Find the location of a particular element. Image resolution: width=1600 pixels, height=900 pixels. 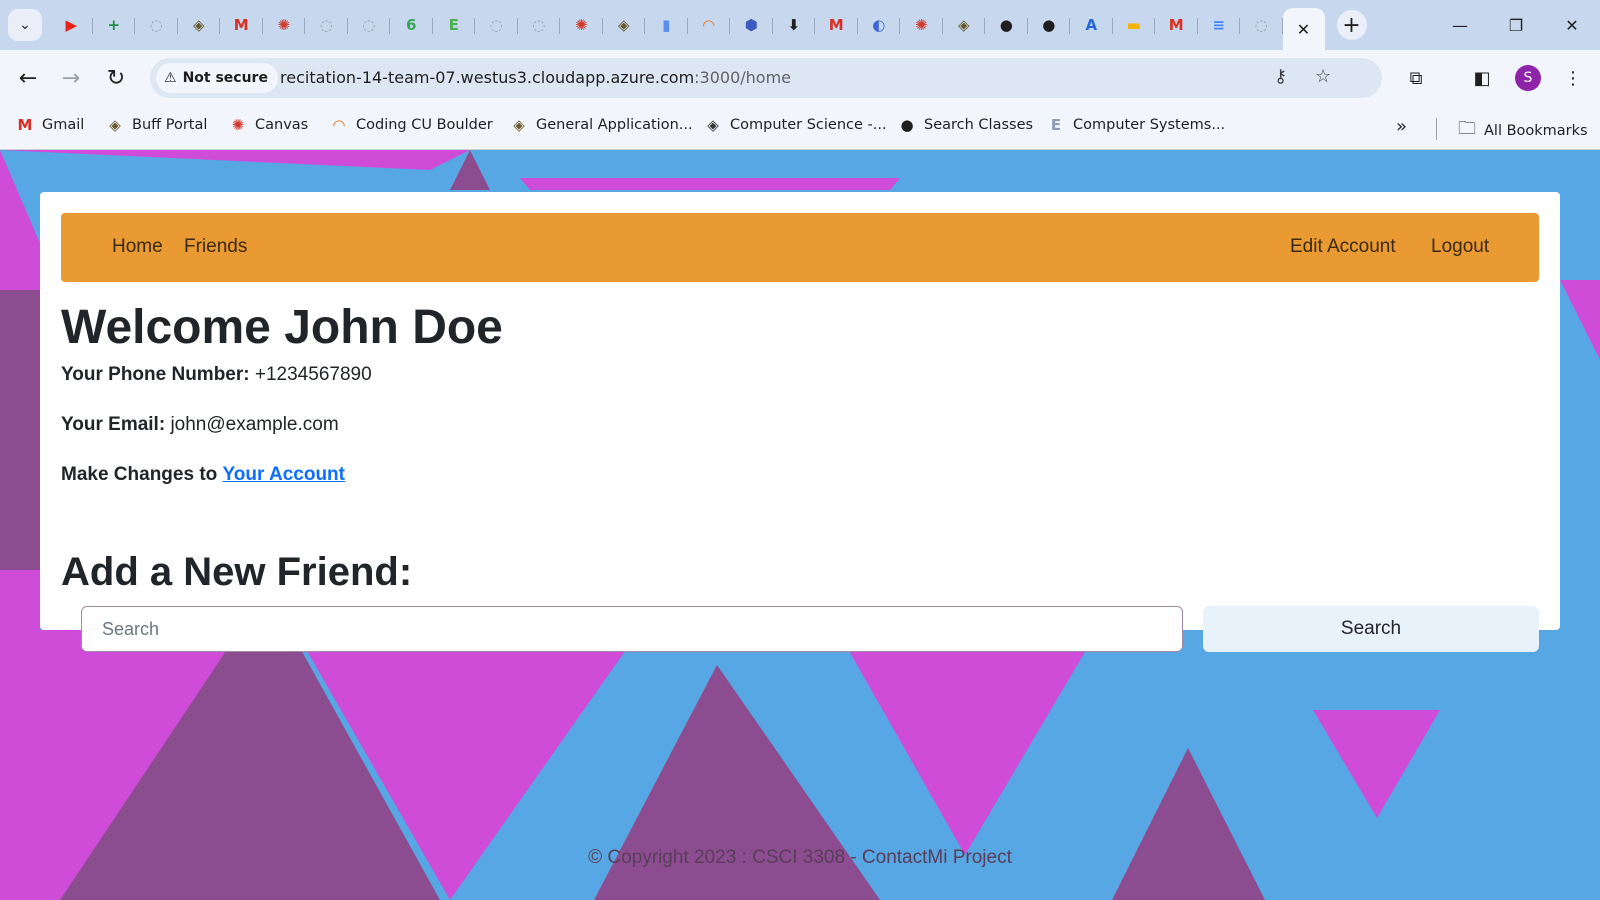

nav-link-edit-account: Edit Account is located at coordinates (1343, 247).